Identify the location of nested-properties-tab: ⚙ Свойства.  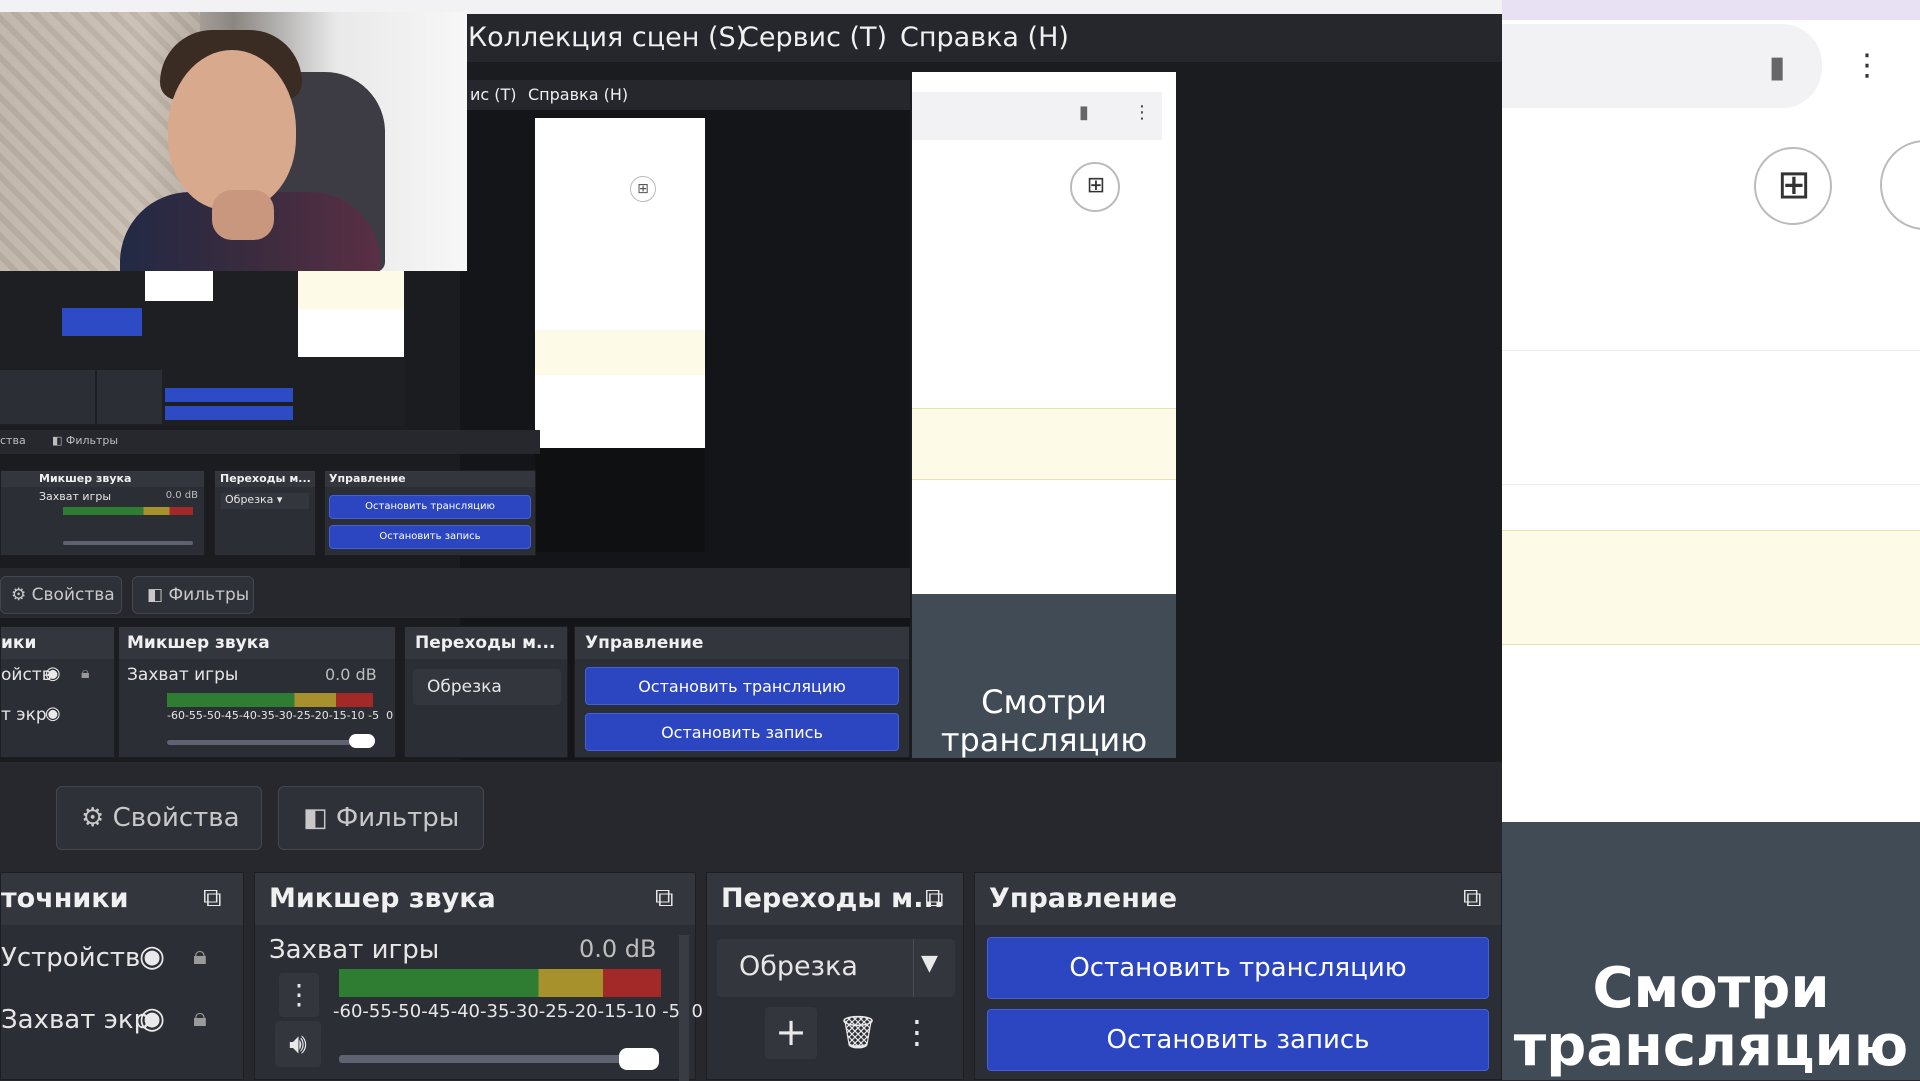
(61, 595).